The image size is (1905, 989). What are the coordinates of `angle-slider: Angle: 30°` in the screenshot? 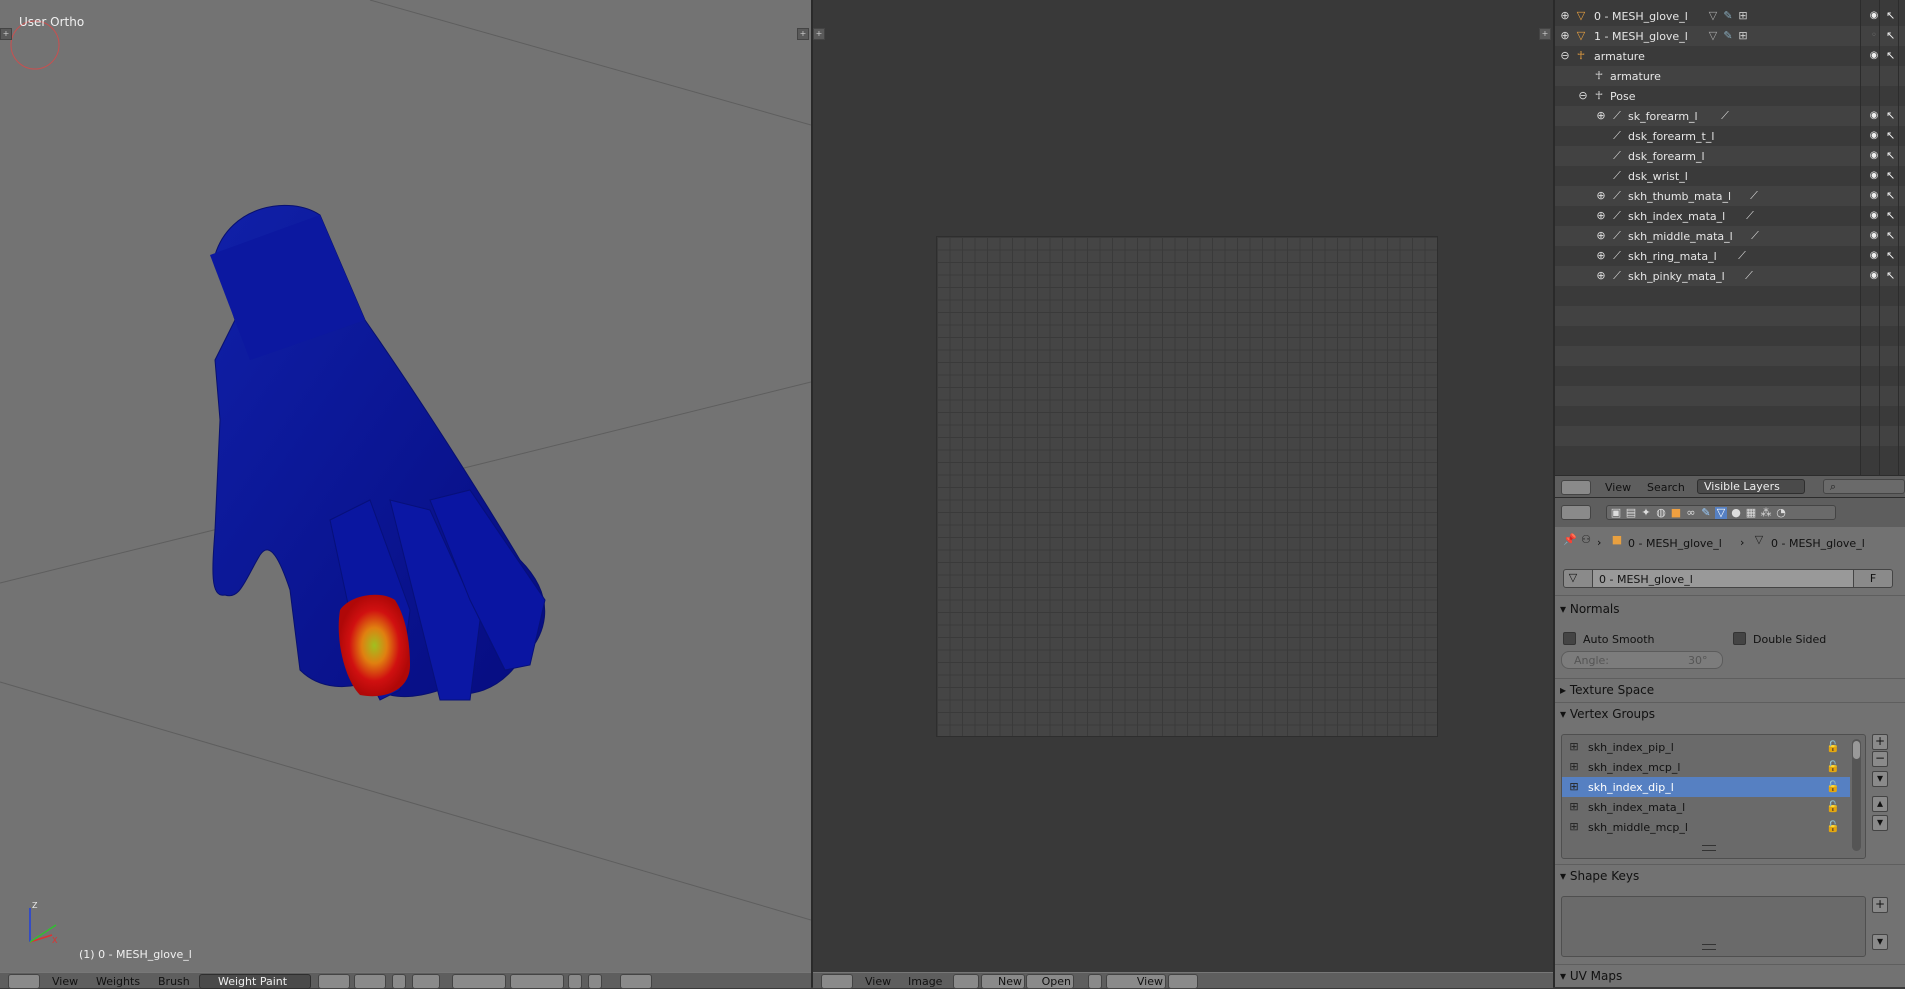 It's located at (1642, 660).